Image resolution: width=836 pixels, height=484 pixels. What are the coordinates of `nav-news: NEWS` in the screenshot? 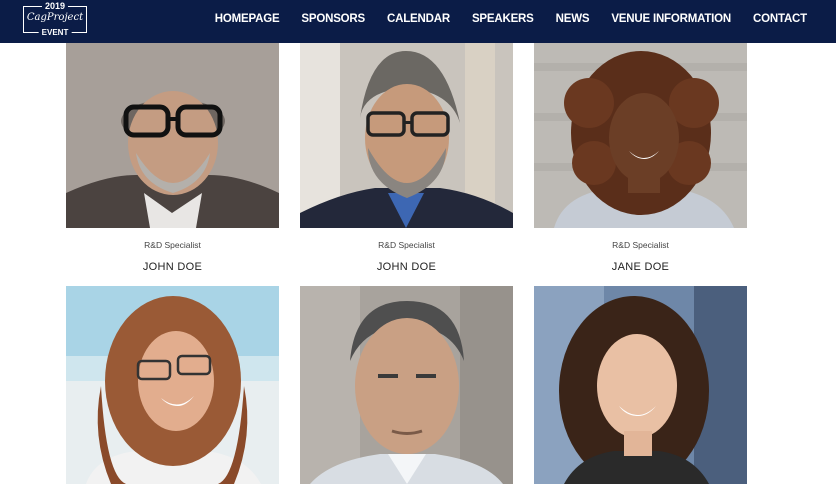 It's located at (573, 19).